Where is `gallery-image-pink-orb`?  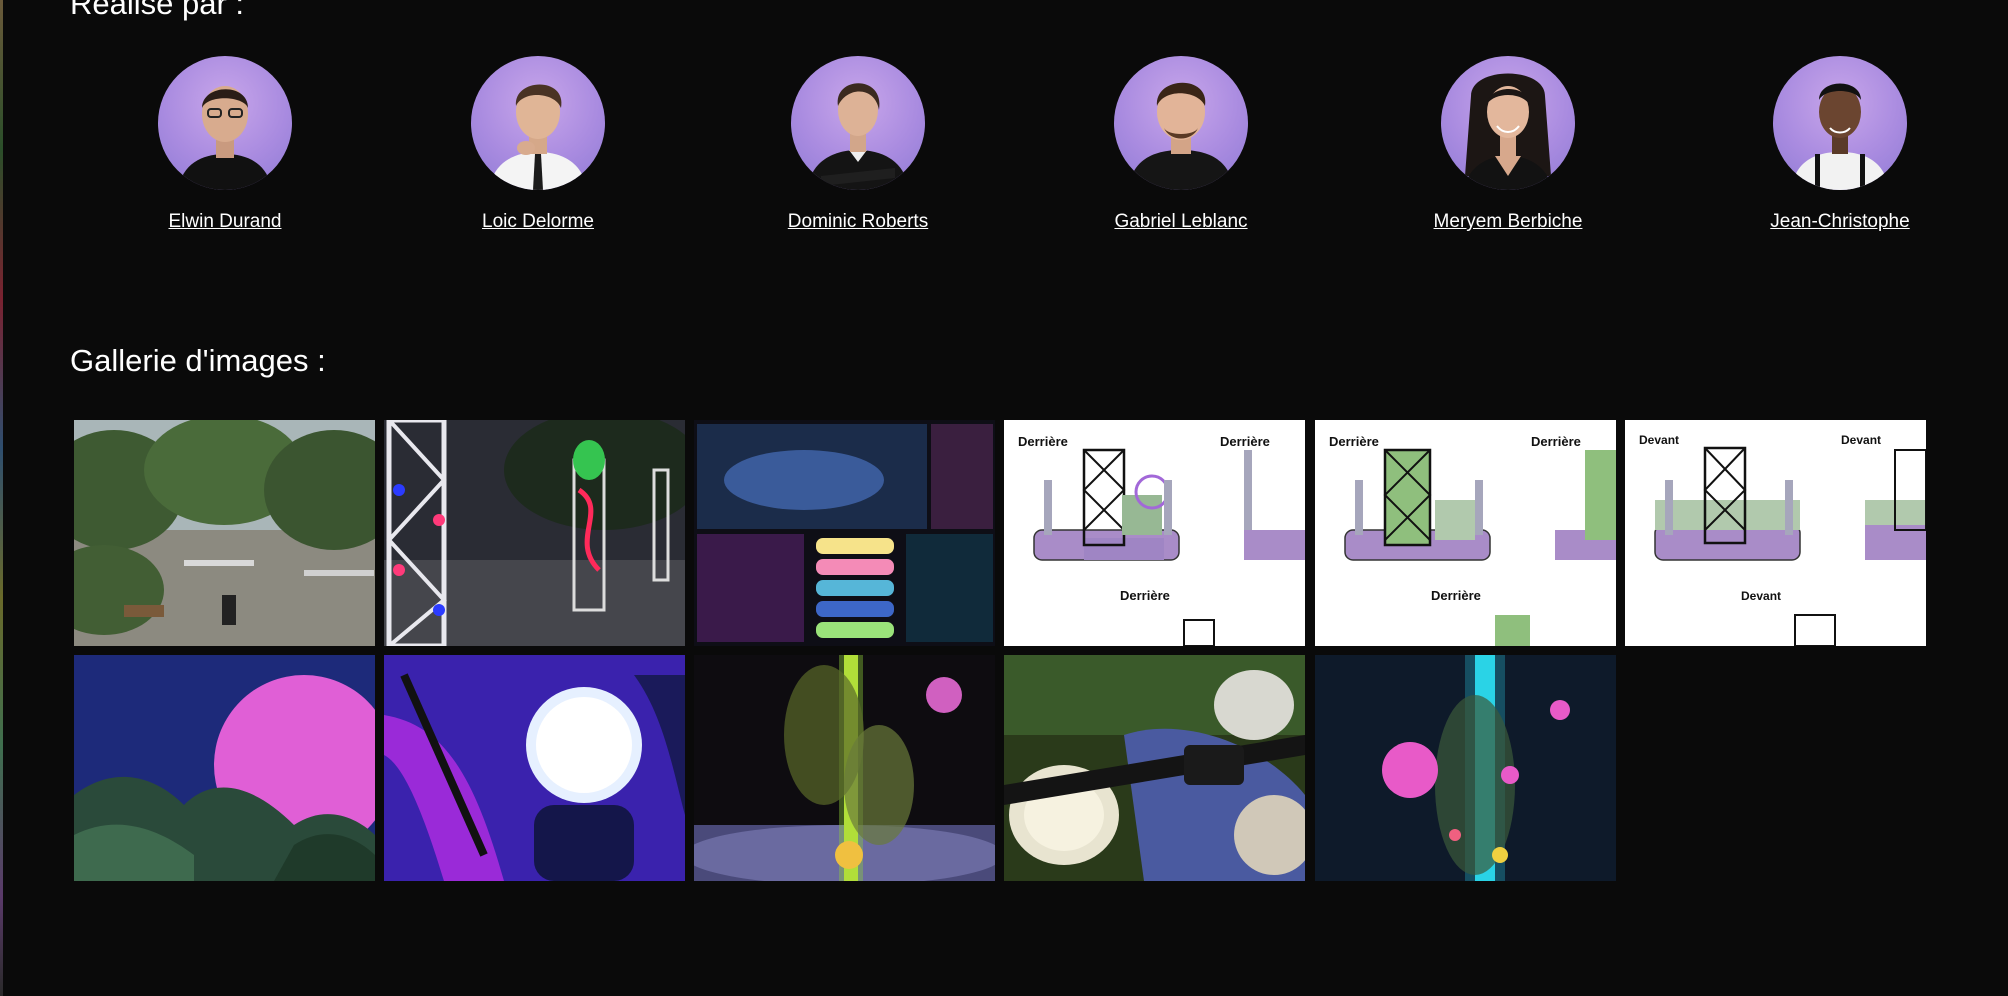
gallery-image-pink-orb is located at coordinates (224, 768).